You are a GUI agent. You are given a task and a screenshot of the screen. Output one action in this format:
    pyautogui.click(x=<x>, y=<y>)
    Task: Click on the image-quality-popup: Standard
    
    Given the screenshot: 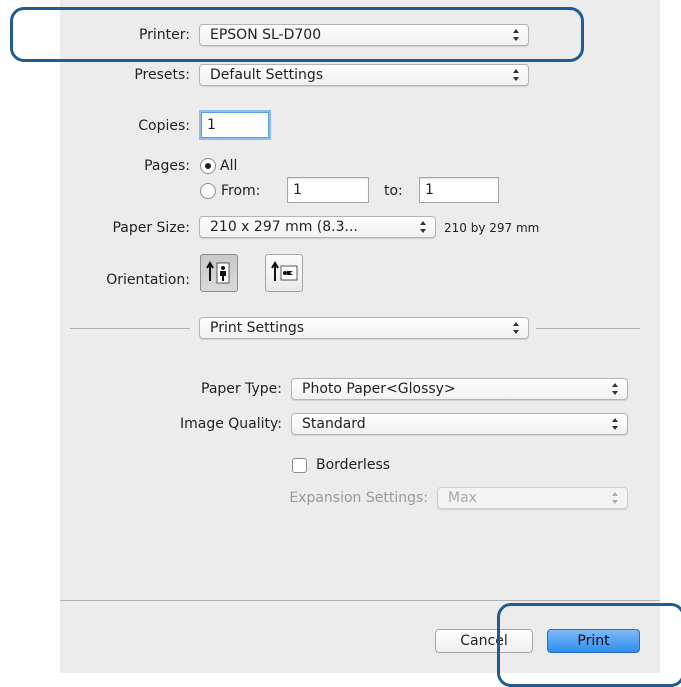 What is the action you would take?
    pyautogui.click(x=459, y=424)
    